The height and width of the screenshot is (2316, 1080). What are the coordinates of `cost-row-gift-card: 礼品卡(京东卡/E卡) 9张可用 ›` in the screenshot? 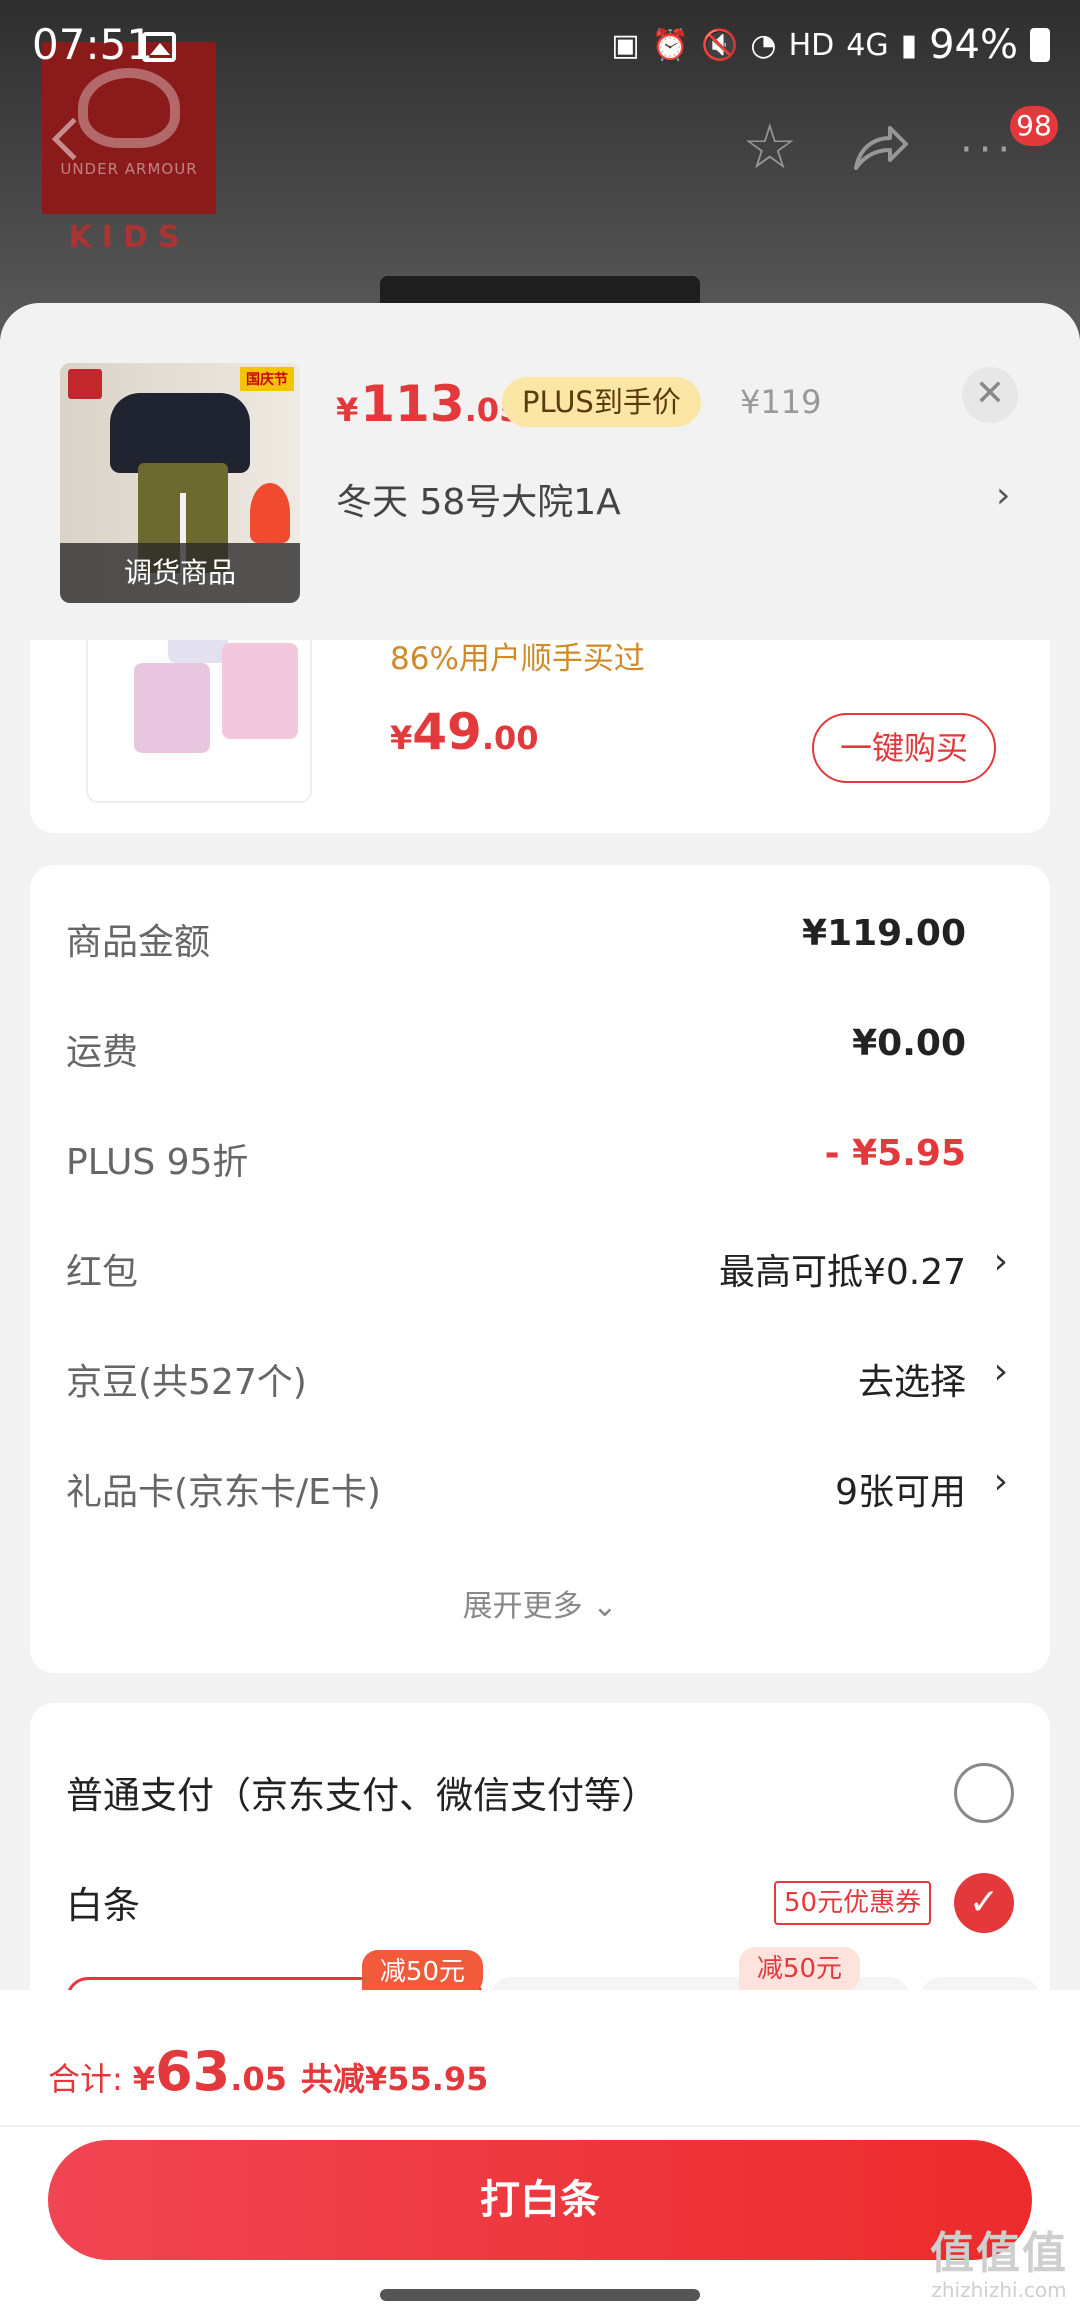 It's located at (540, 1483).